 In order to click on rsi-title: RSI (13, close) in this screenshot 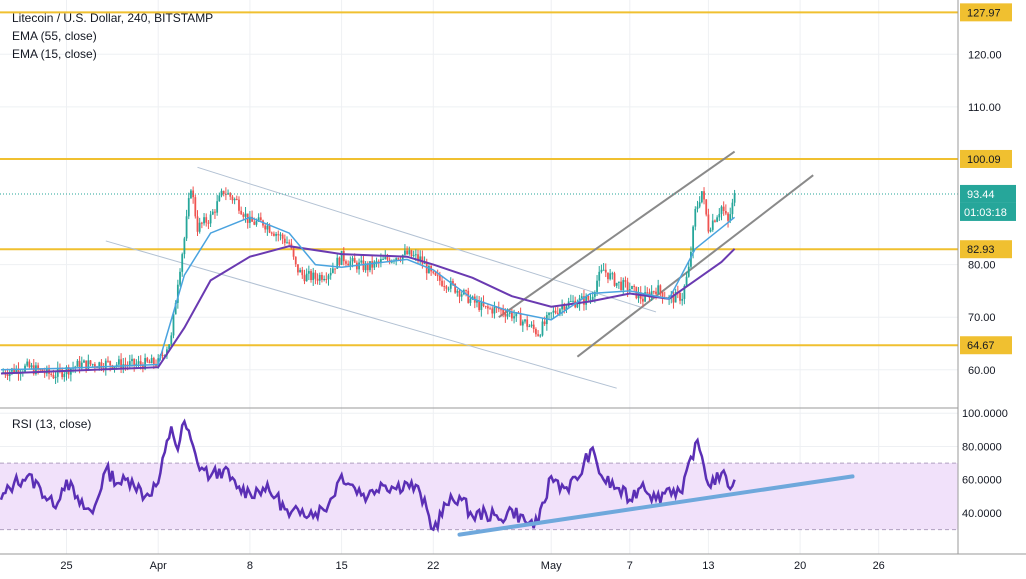, I will do `click(51, 424)`.